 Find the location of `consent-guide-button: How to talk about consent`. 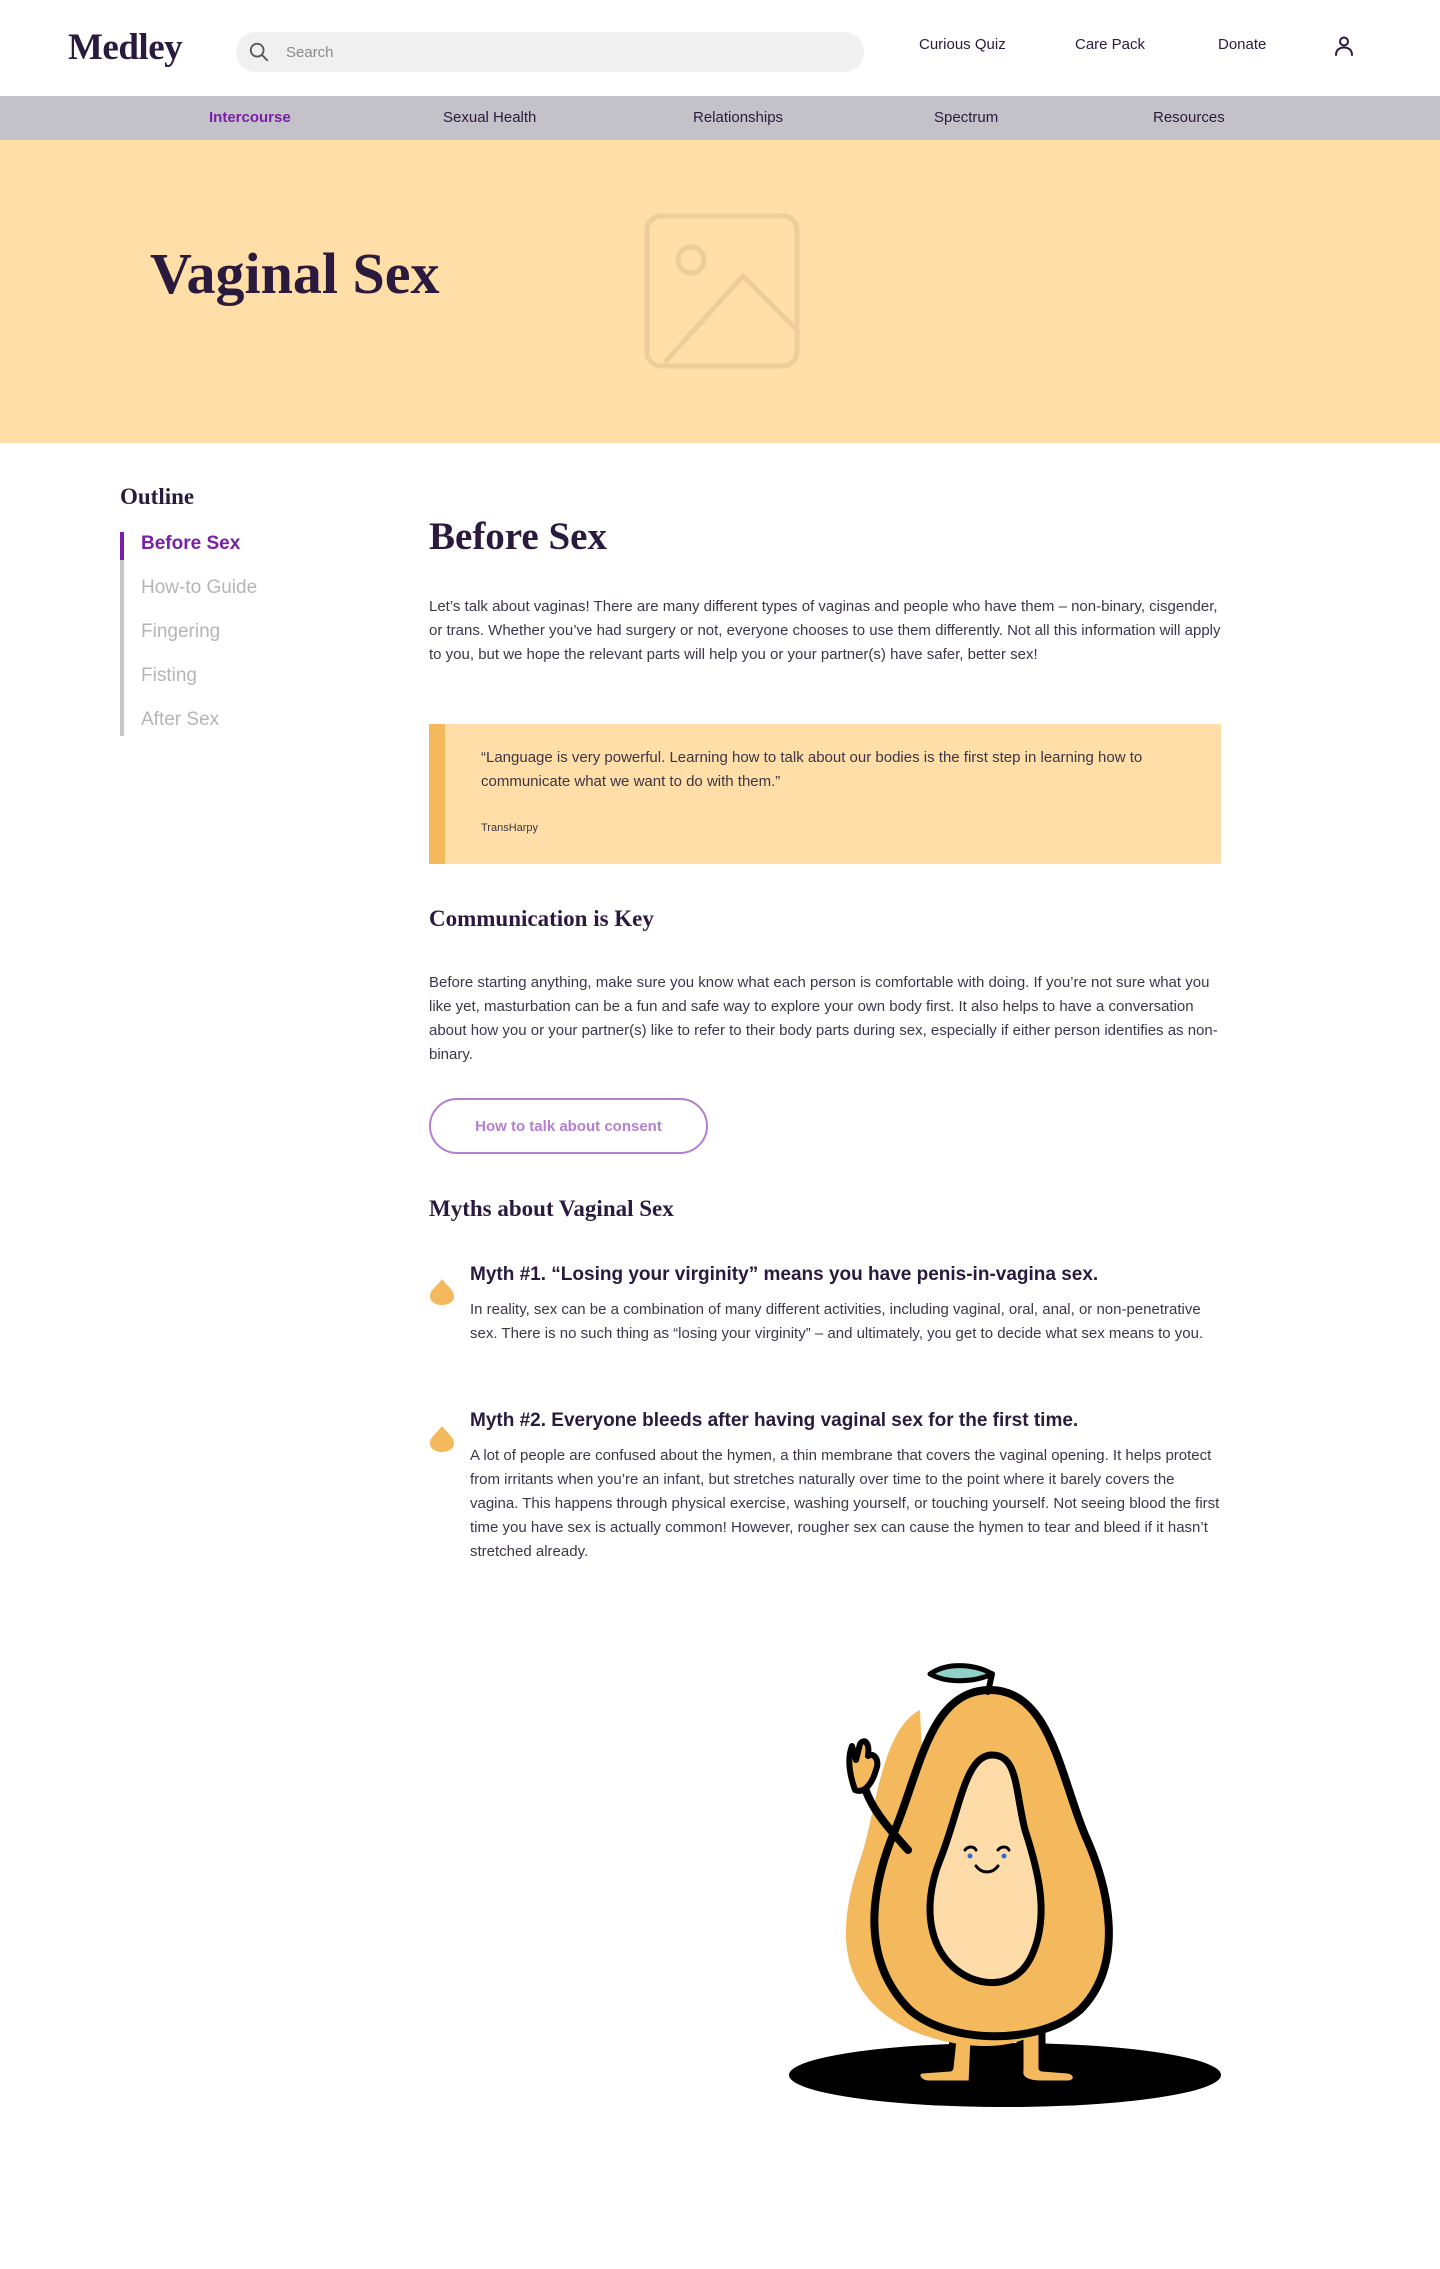

consent-guide-button: How to talk about consent is located at coordinates (568, 1126).